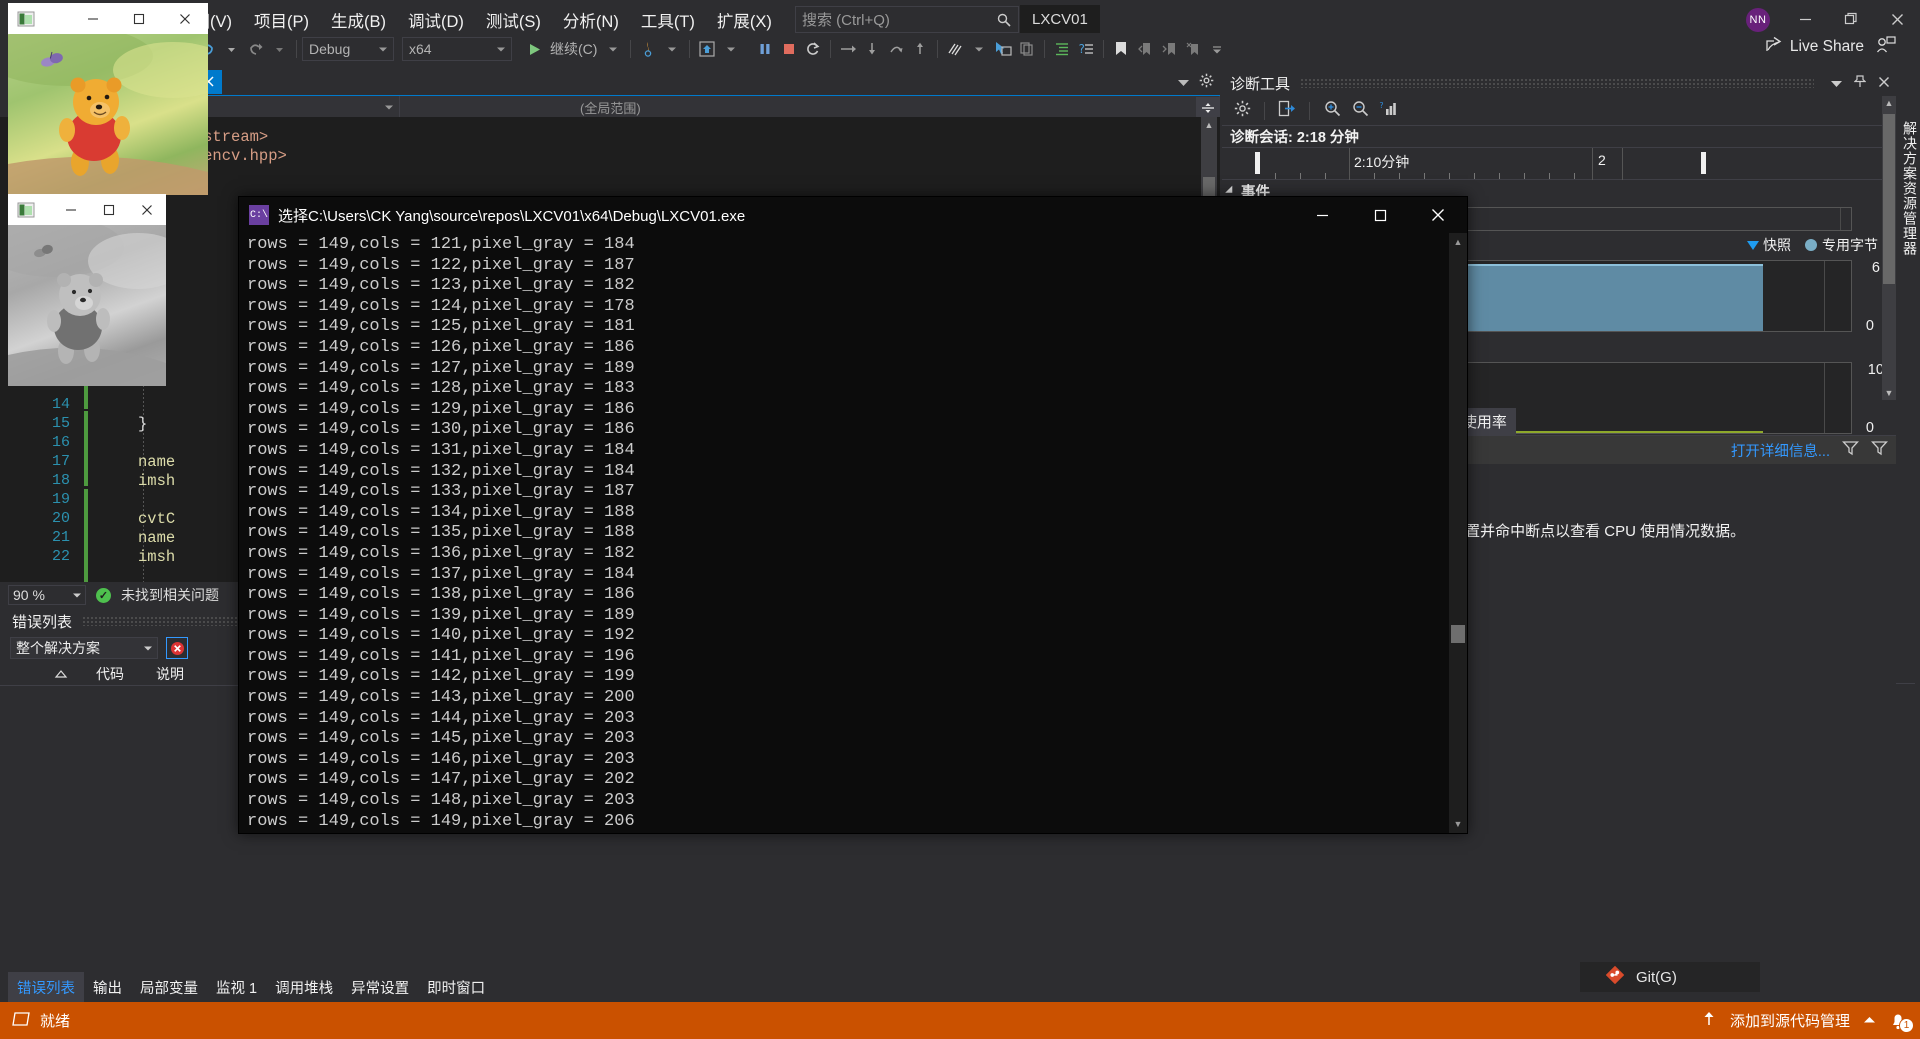 This screenshot has height=1039, width=1920. What do you see at coordinates (707, 49) in the screenshot?
I see `home-window-icon` at bounding box center [707, 49].